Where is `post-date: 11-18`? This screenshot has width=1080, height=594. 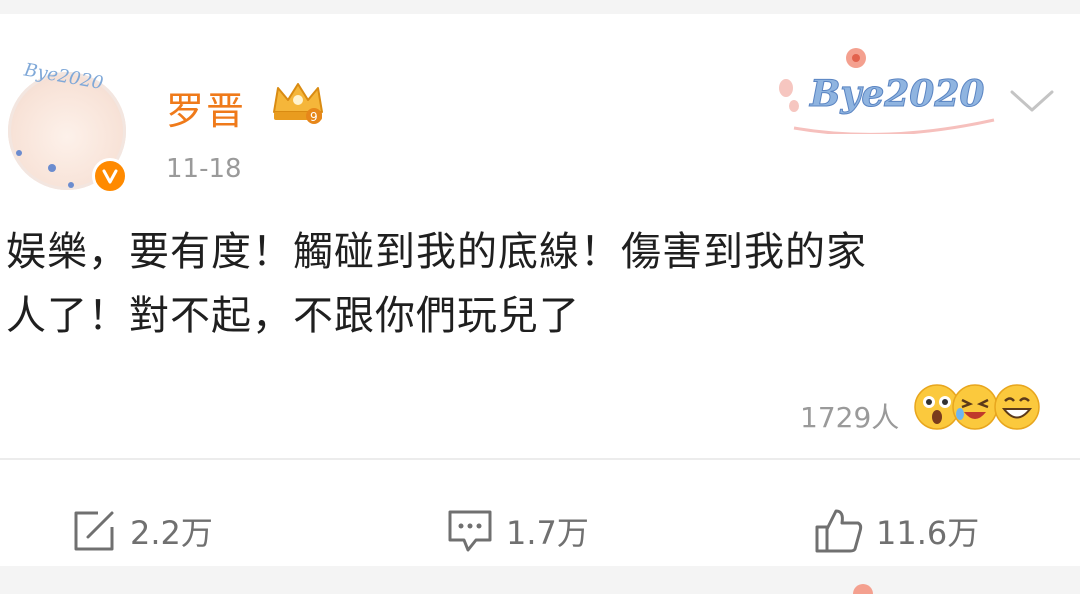
post-date: 11-18 is located at coordinates (204, 169).